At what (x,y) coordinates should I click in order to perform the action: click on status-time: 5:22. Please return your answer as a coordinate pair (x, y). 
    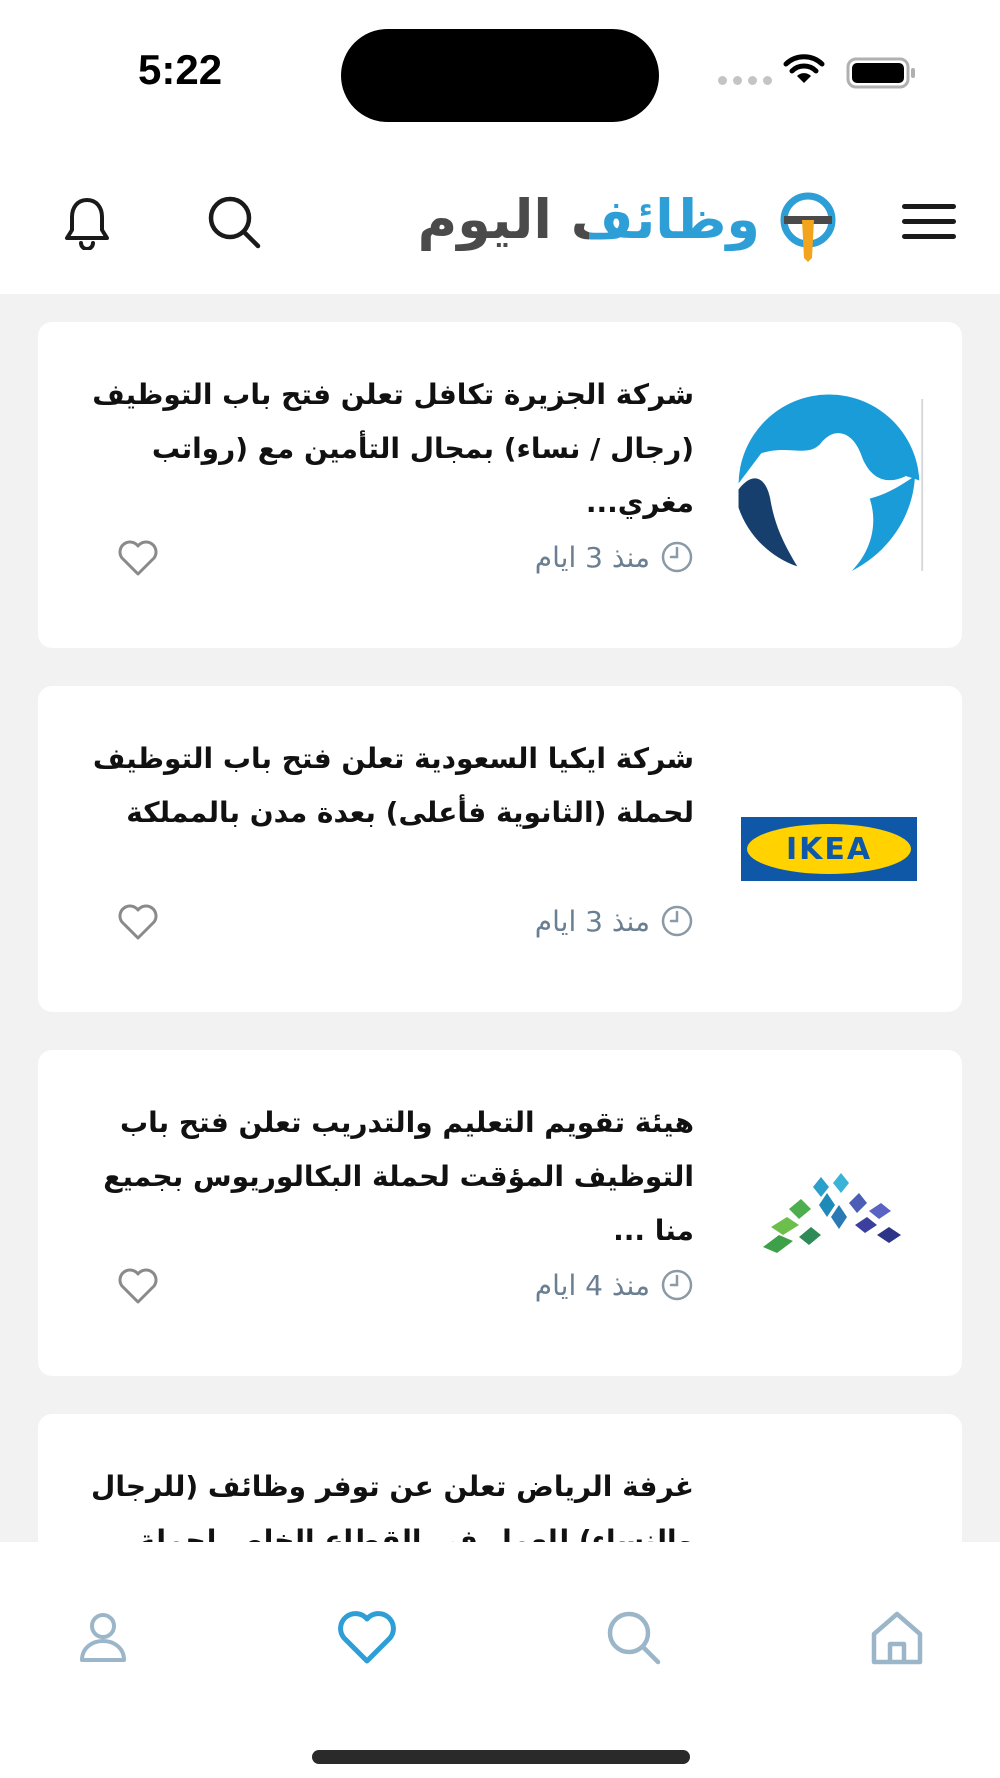
    Looking at the image, I should click on (180, 69).